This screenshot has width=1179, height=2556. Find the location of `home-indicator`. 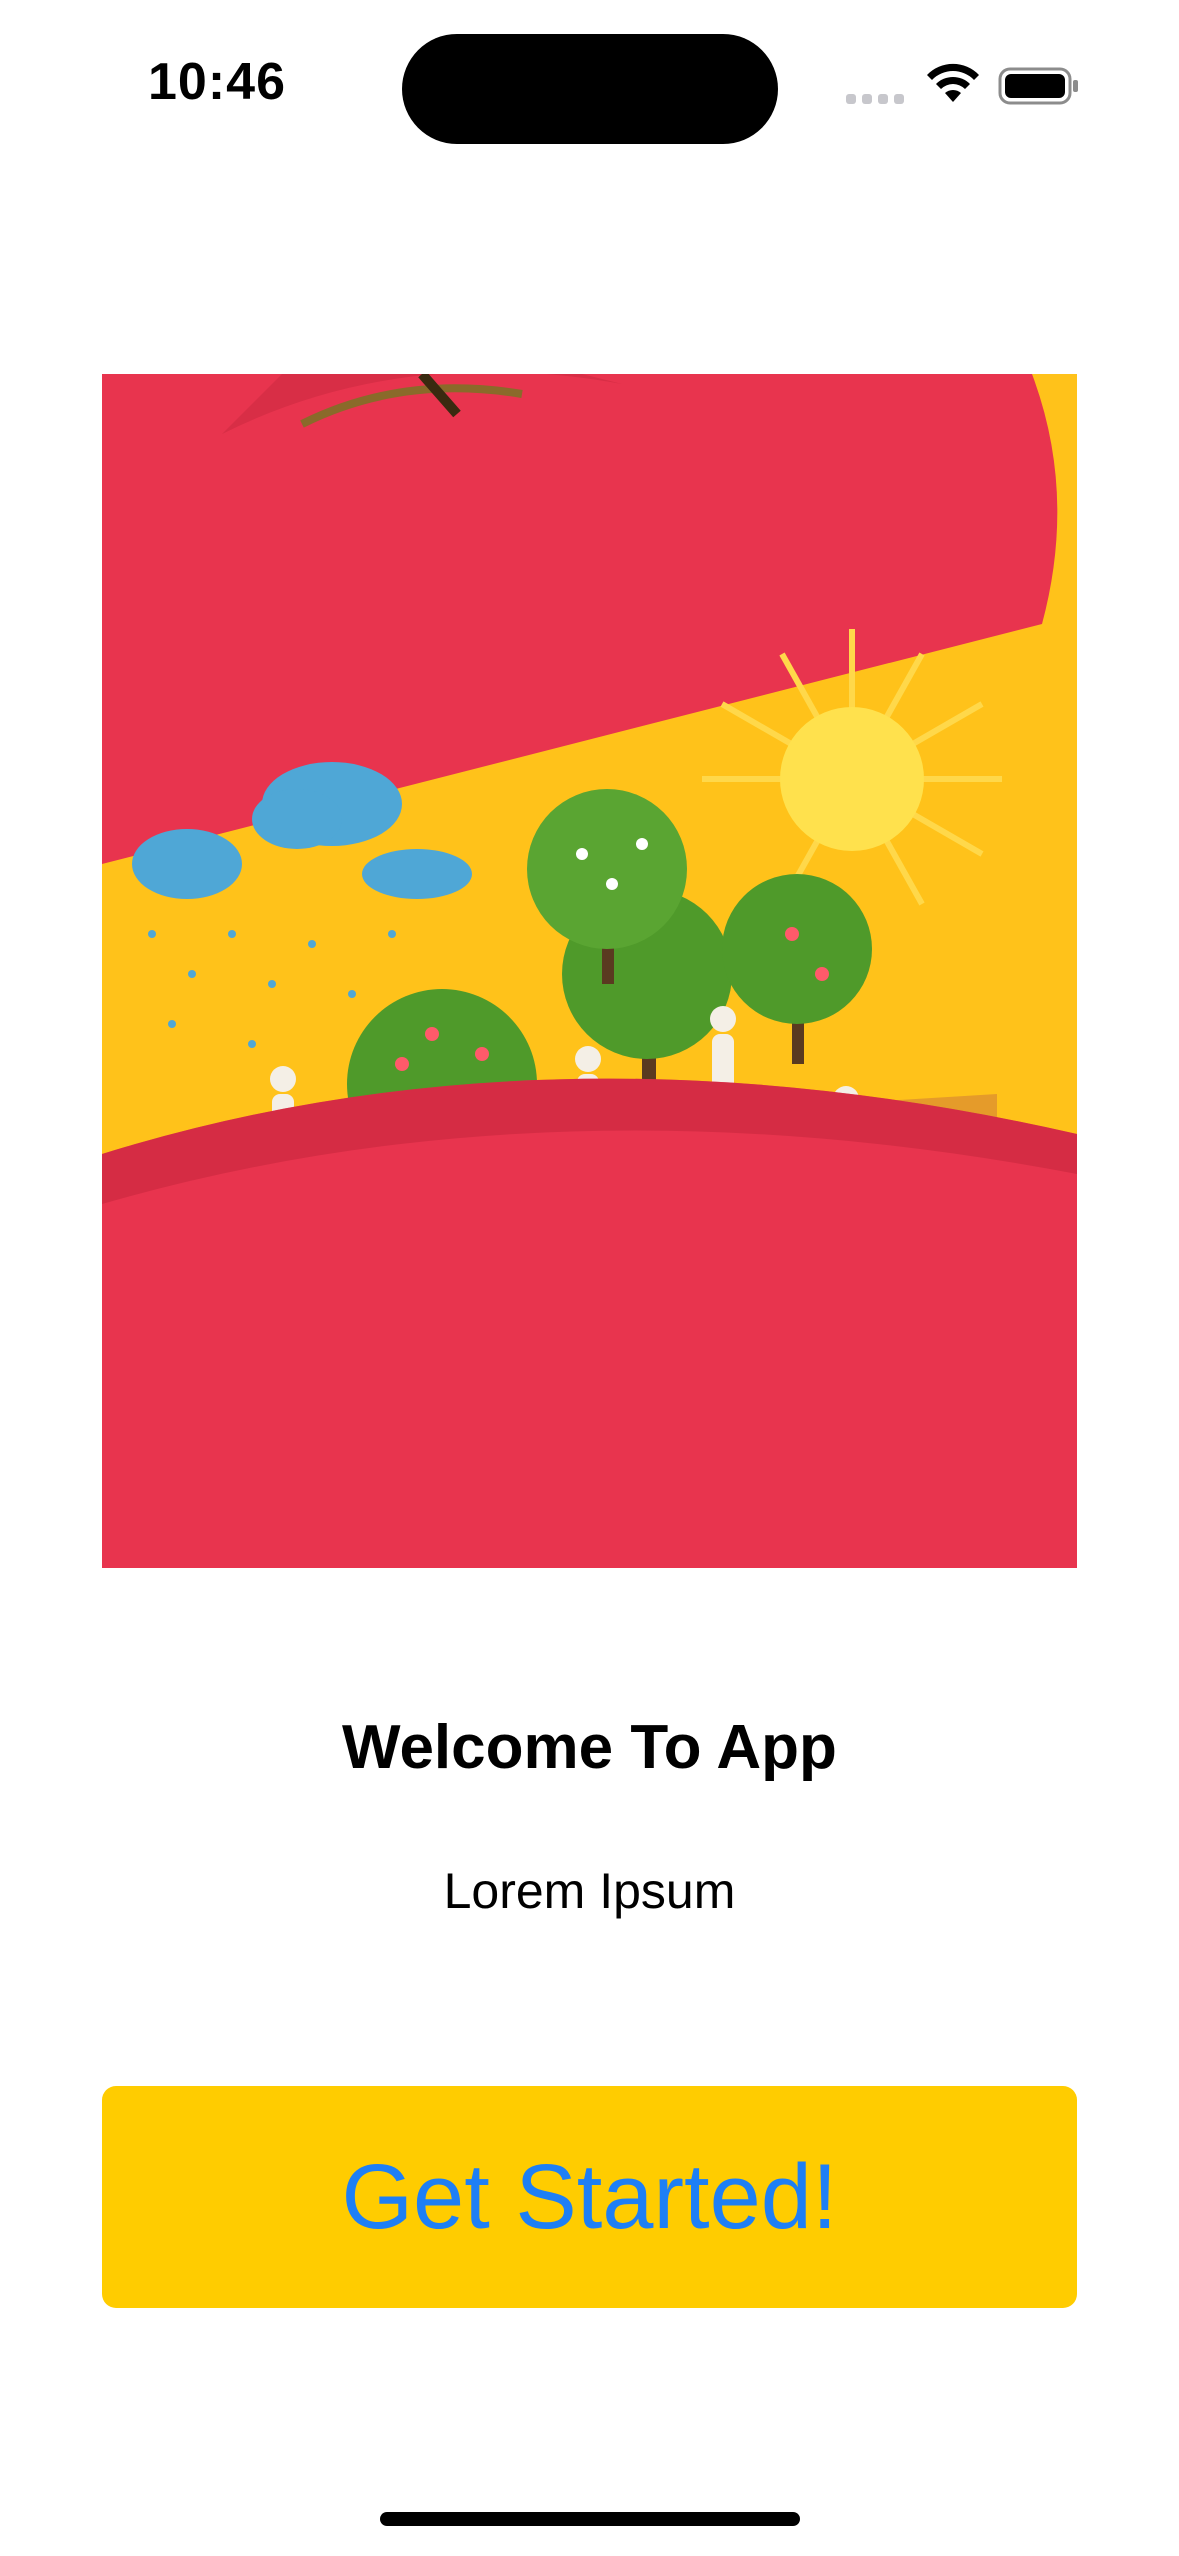

home-indicator is located at coordinates (590, 2519).